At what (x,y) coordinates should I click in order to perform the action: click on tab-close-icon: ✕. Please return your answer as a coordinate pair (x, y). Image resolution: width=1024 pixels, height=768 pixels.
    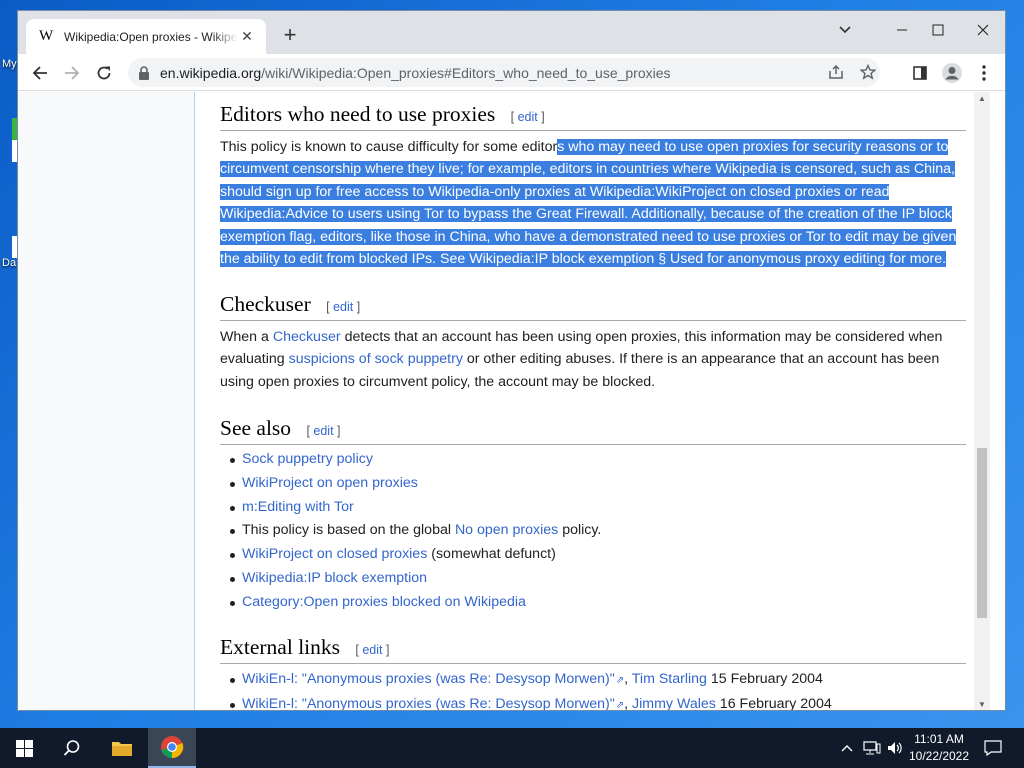
    Looking at the image, I should click on (247, 36).